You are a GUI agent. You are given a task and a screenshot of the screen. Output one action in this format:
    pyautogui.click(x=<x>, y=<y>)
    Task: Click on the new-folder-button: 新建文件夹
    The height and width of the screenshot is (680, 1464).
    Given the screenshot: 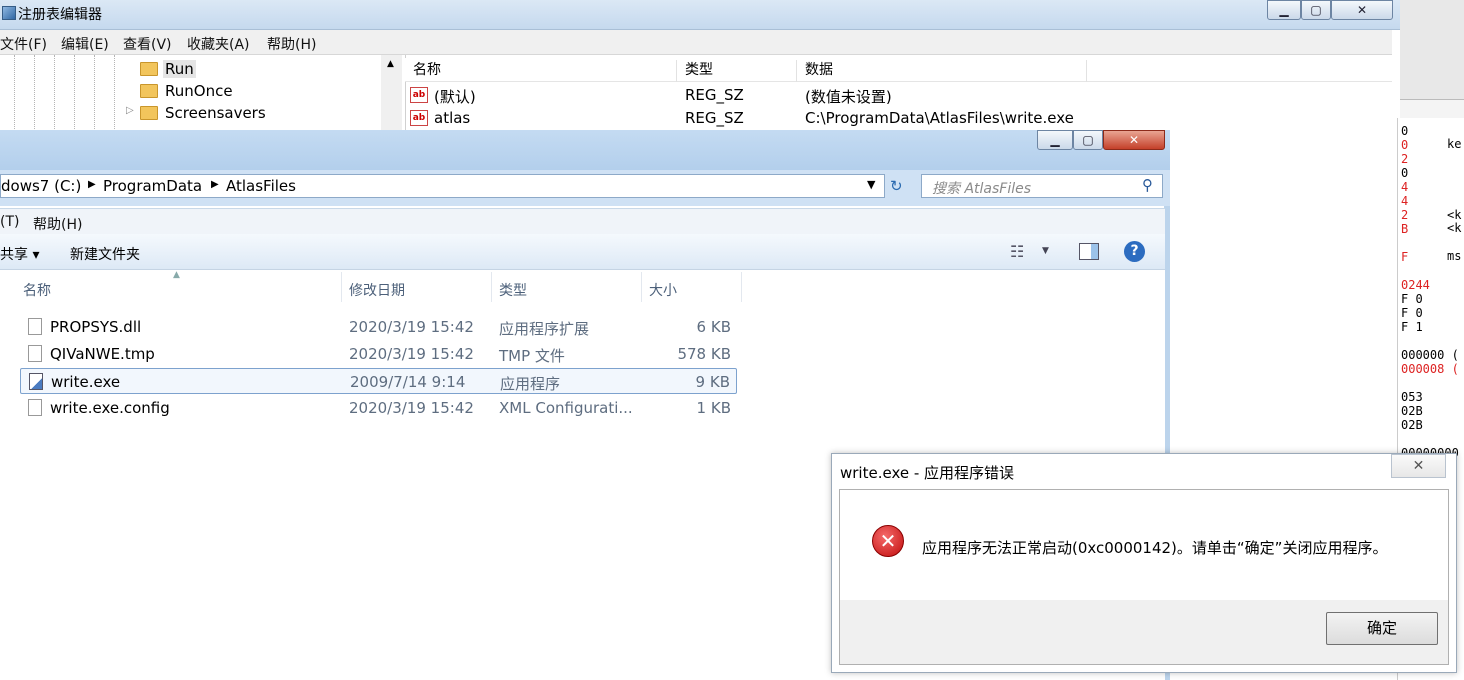 What is the action you would take?
    pyautogui.click(x=105, y=254)
    